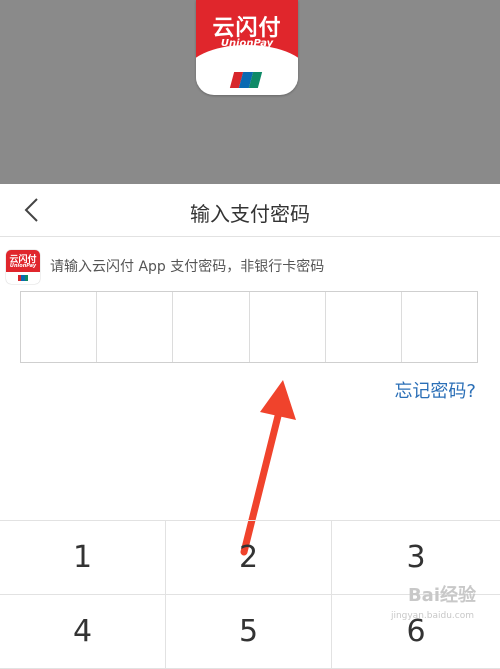  Describe the element at coordinates (432, 616) in the screenshot. I see `watermark-sub: jingyan.baidu.com` at that location.